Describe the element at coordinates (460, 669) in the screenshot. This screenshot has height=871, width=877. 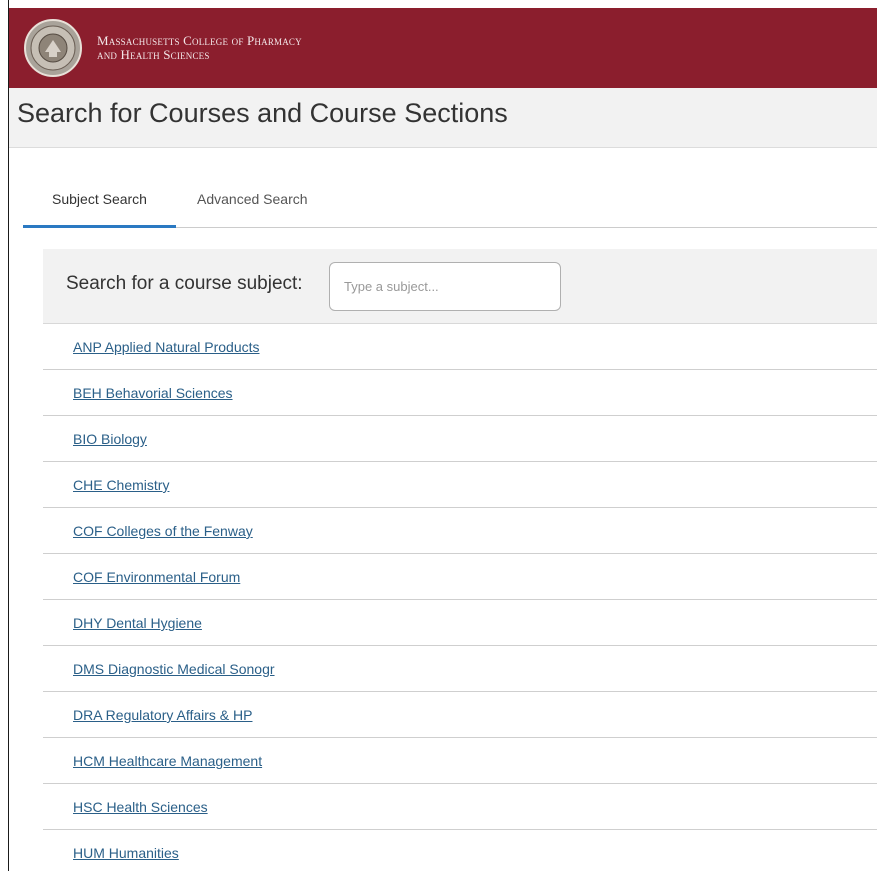
I see `subject-list-item: DMS Diagnostic Medical Sonogr` at that location.